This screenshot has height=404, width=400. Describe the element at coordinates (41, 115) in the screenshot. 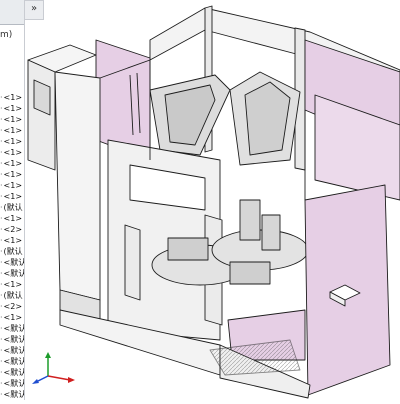

I see `side-console` at that location.